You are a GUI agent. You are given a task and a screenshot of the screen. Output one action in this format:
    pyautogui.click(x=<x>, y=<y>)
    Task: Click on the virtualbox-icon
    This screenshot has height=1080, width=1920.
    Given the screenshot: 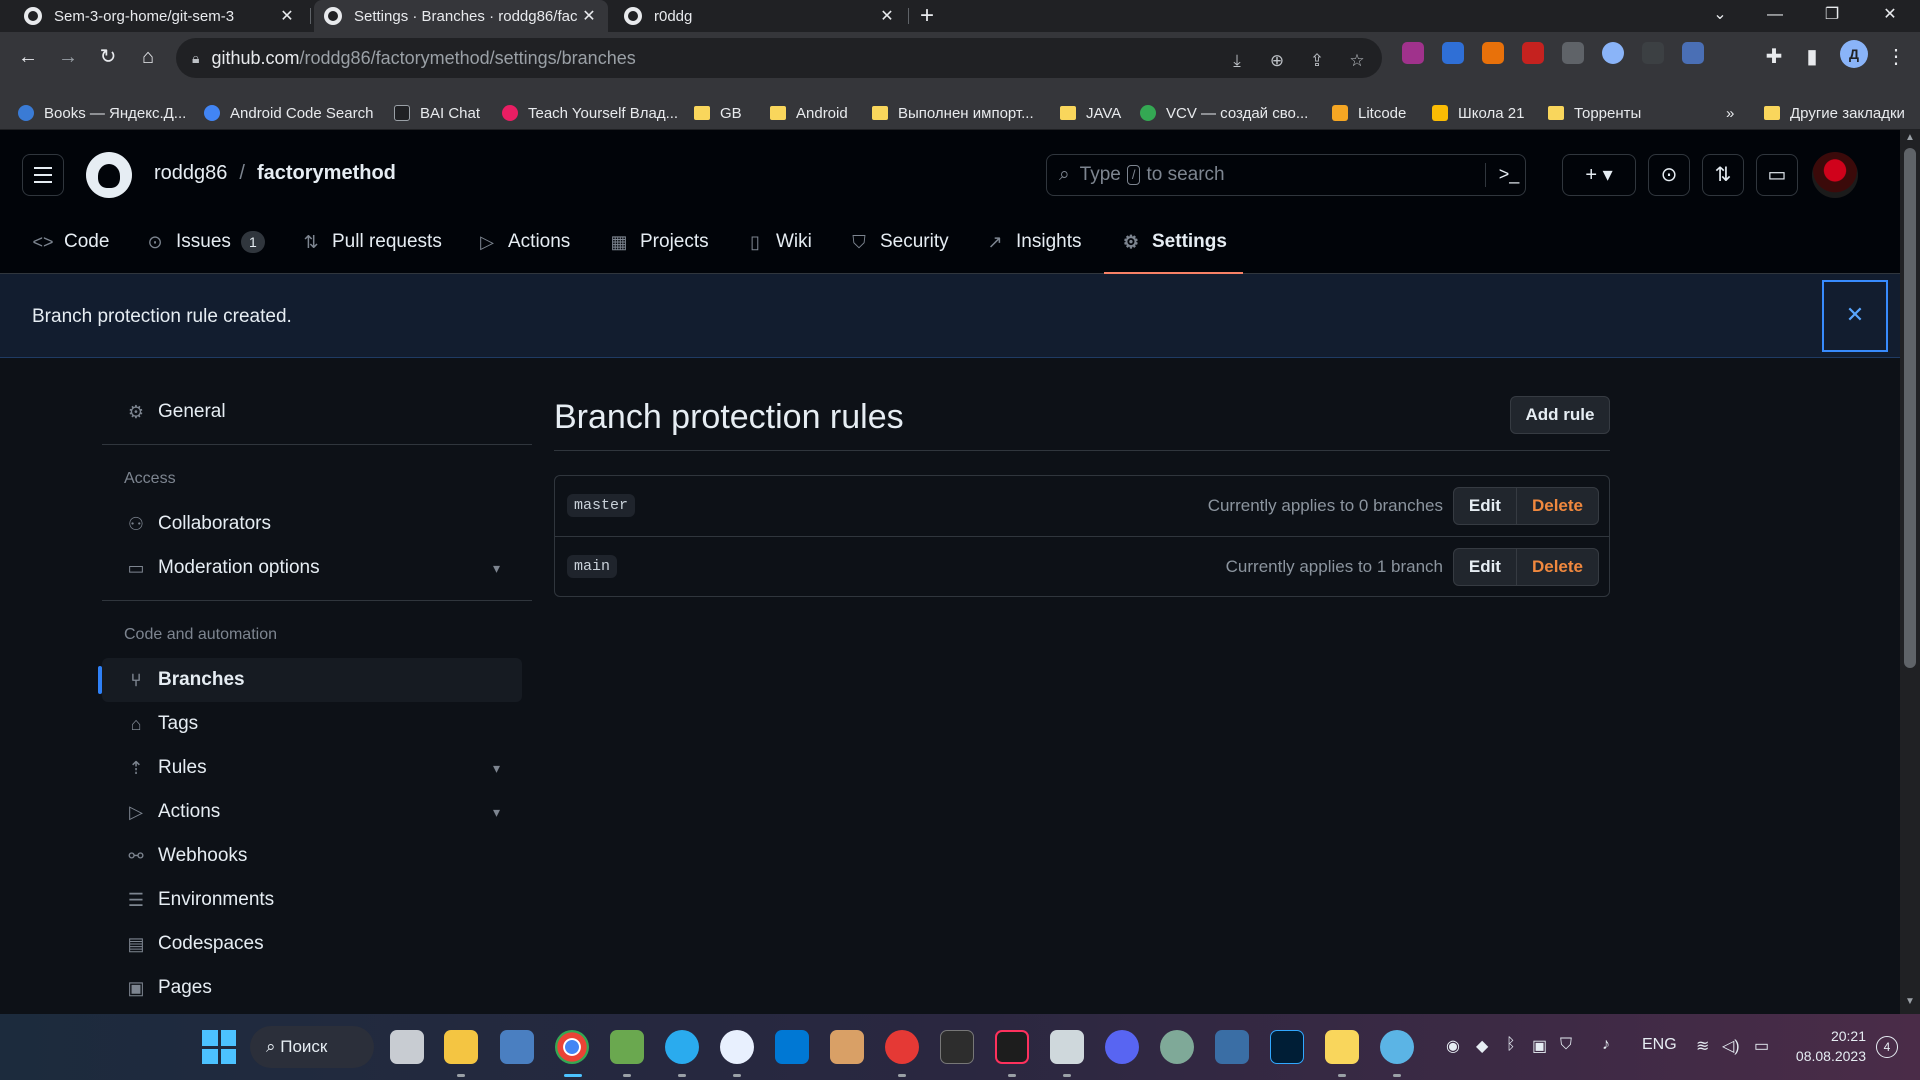 What is the action you would take?
    pyautogui.click(x=1067, y=1047)
    